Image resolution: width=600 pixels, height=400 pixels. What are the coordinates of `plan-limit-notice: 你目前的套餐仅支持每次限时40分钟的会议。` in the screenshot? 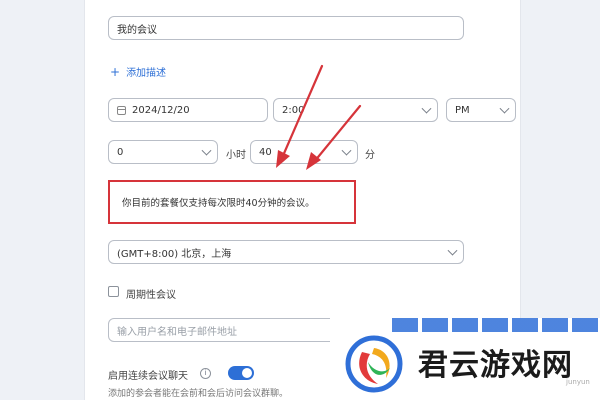 It's located at (232, 202).